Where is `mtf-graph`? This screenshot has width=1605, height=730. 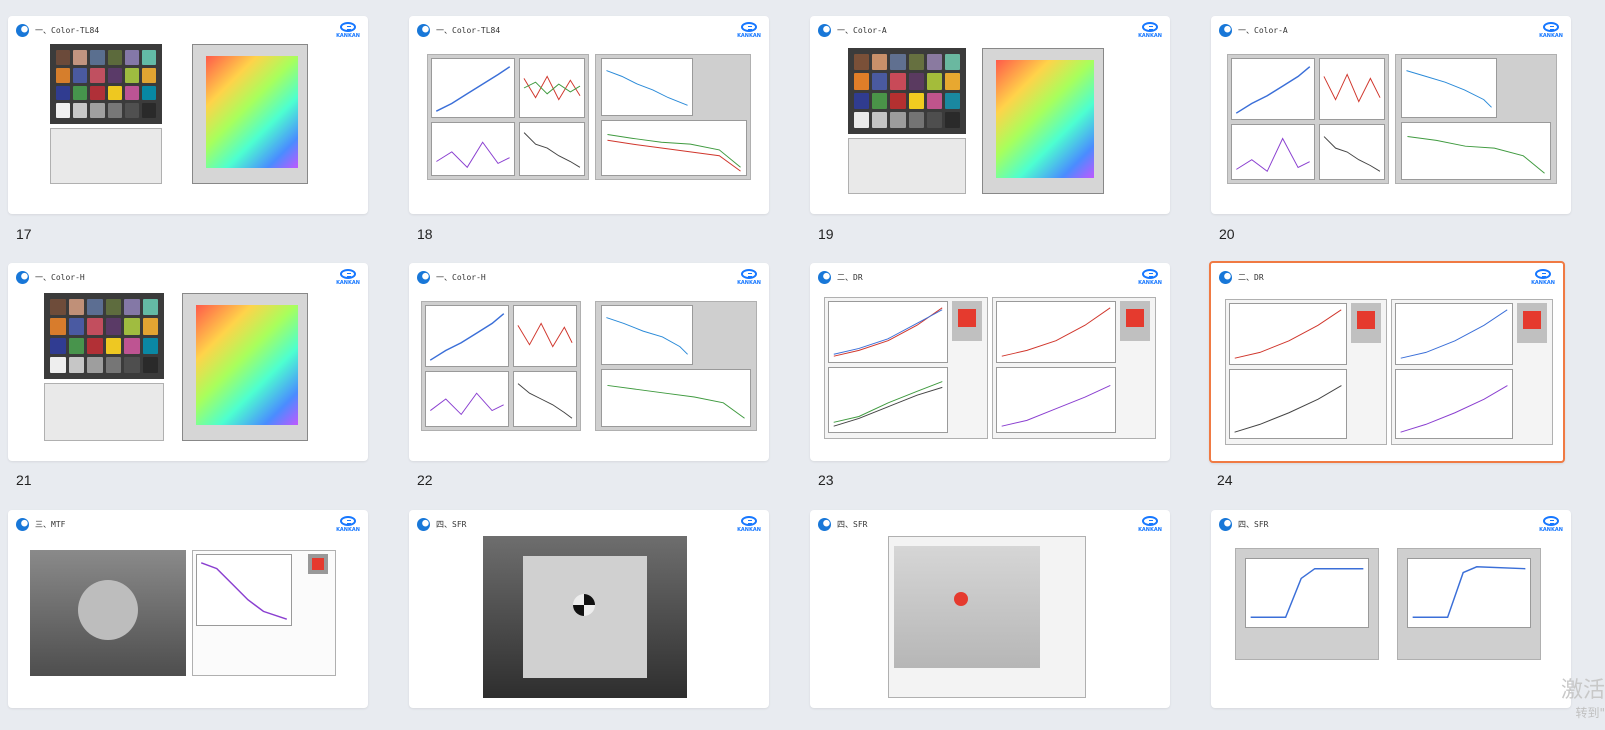 mtf-graph is located at coordinates (244, 590).